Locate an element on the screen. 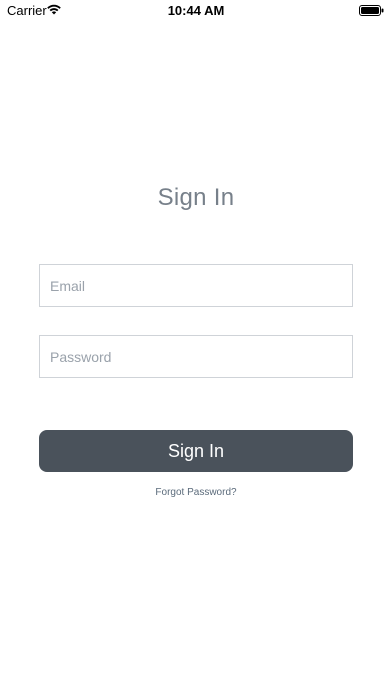  sign-in-button: Sign In is located at coordinates (196, 451).